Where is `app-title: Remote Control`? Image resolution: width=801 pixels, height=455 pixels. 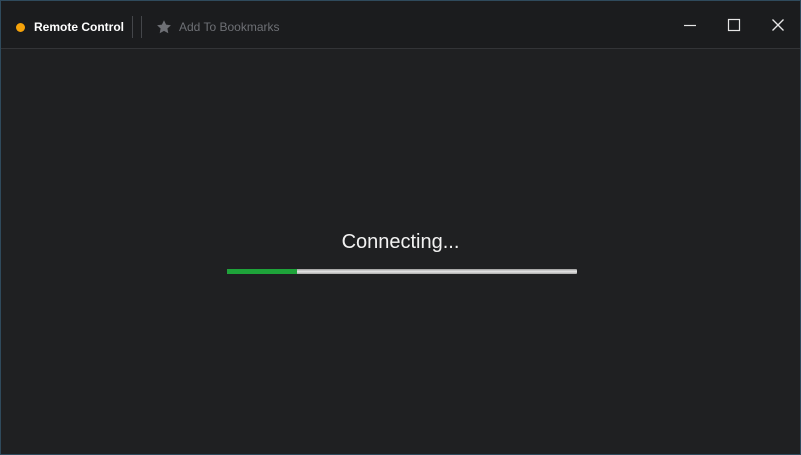 app-title: Remote Control is located at coordinates (79, 27).